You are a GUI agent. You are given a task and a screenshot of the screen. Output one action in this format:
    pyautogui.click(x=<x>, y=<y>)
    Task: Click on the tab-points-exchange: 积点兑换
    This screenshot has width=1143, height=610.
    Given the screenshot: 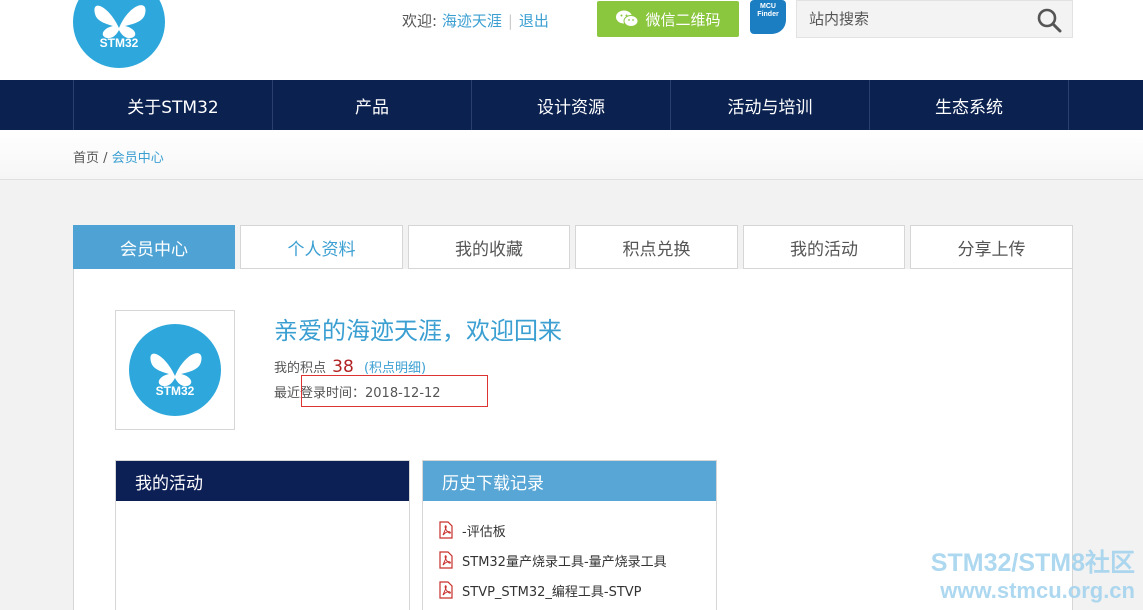 What is the action you would take?
    pyautogui.click(x=656, y=247)
    